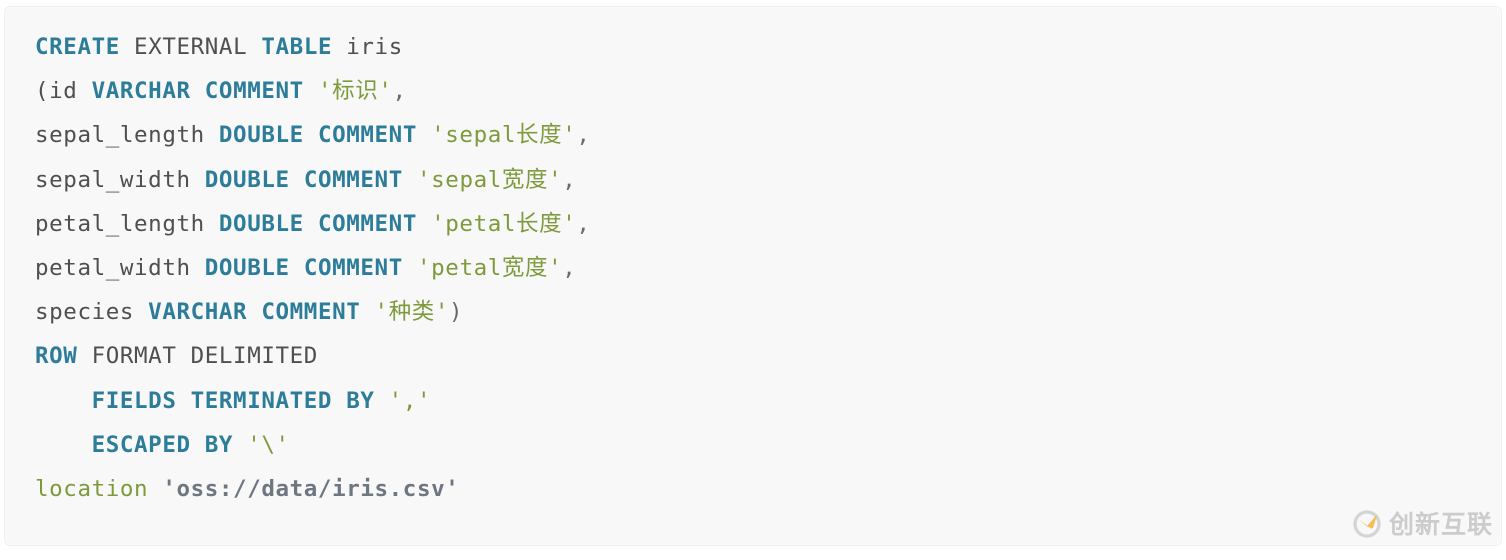  What do you see at coordinates (120, 267) in the screenshot?
I see `code-token-plain: petal_width` at bounding box center [120, 267].